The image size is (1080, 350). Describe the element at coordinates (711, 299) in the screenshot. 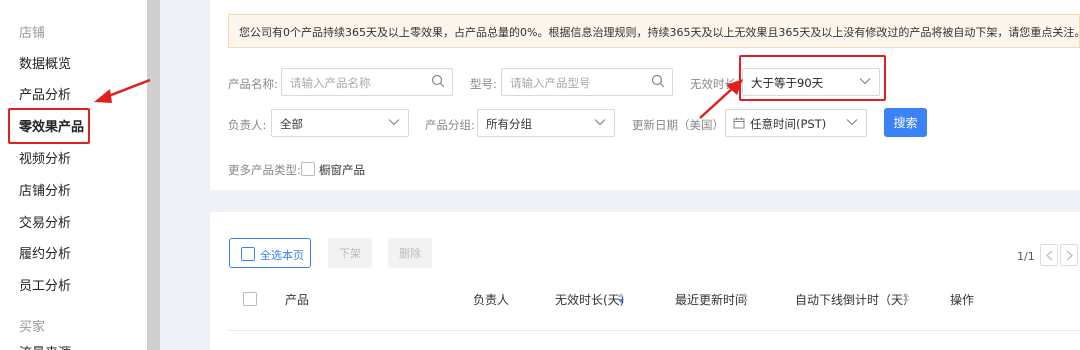

I see `col-header-last-updated: 最近更新时间` at that location.